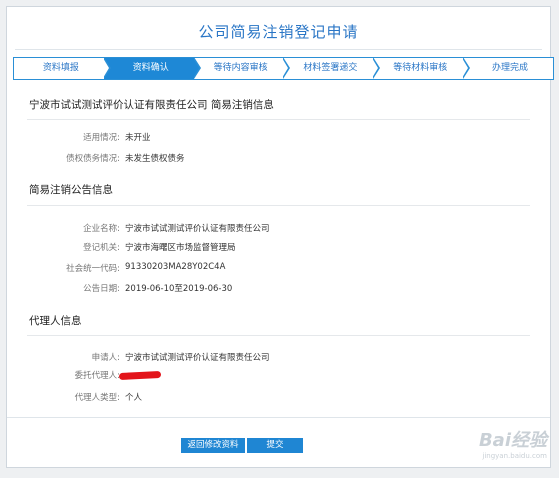  Describe the element at coordinates (175, 267) in the screenshot. I see `field-value: 91330203MA28Y02C4A` at that location.